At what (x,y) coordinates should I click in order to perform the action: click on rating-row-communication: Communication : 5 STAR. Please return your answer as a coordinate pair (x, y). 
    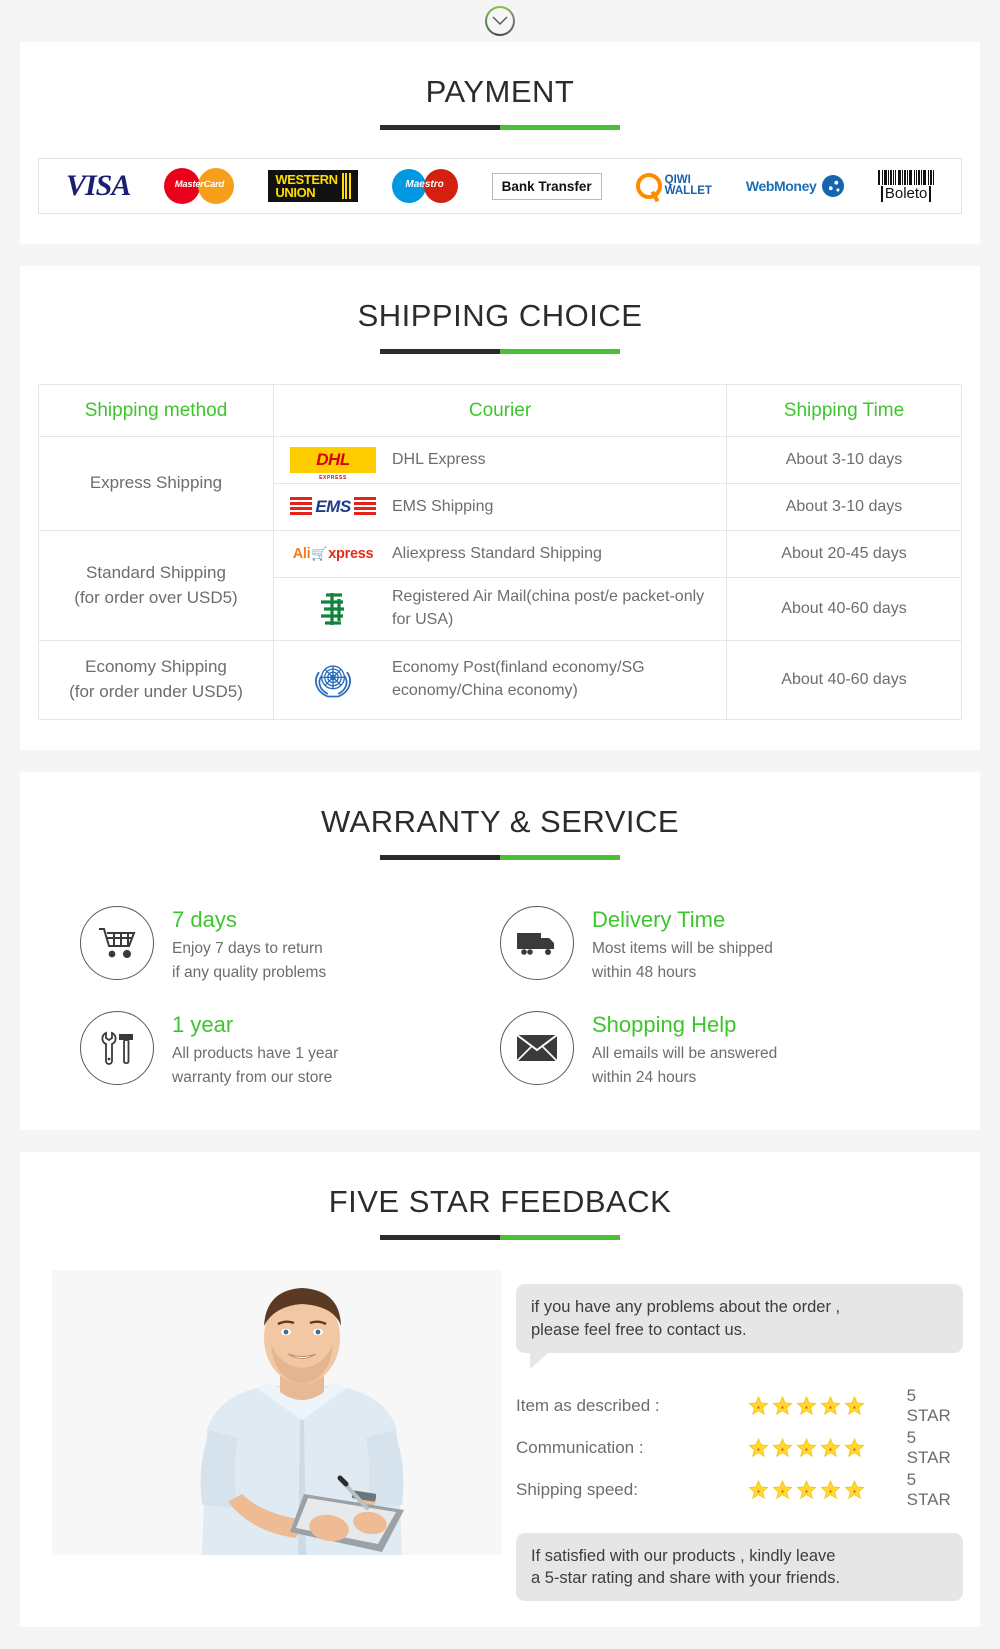
    Looking at the image, I should click on (739, 1448).